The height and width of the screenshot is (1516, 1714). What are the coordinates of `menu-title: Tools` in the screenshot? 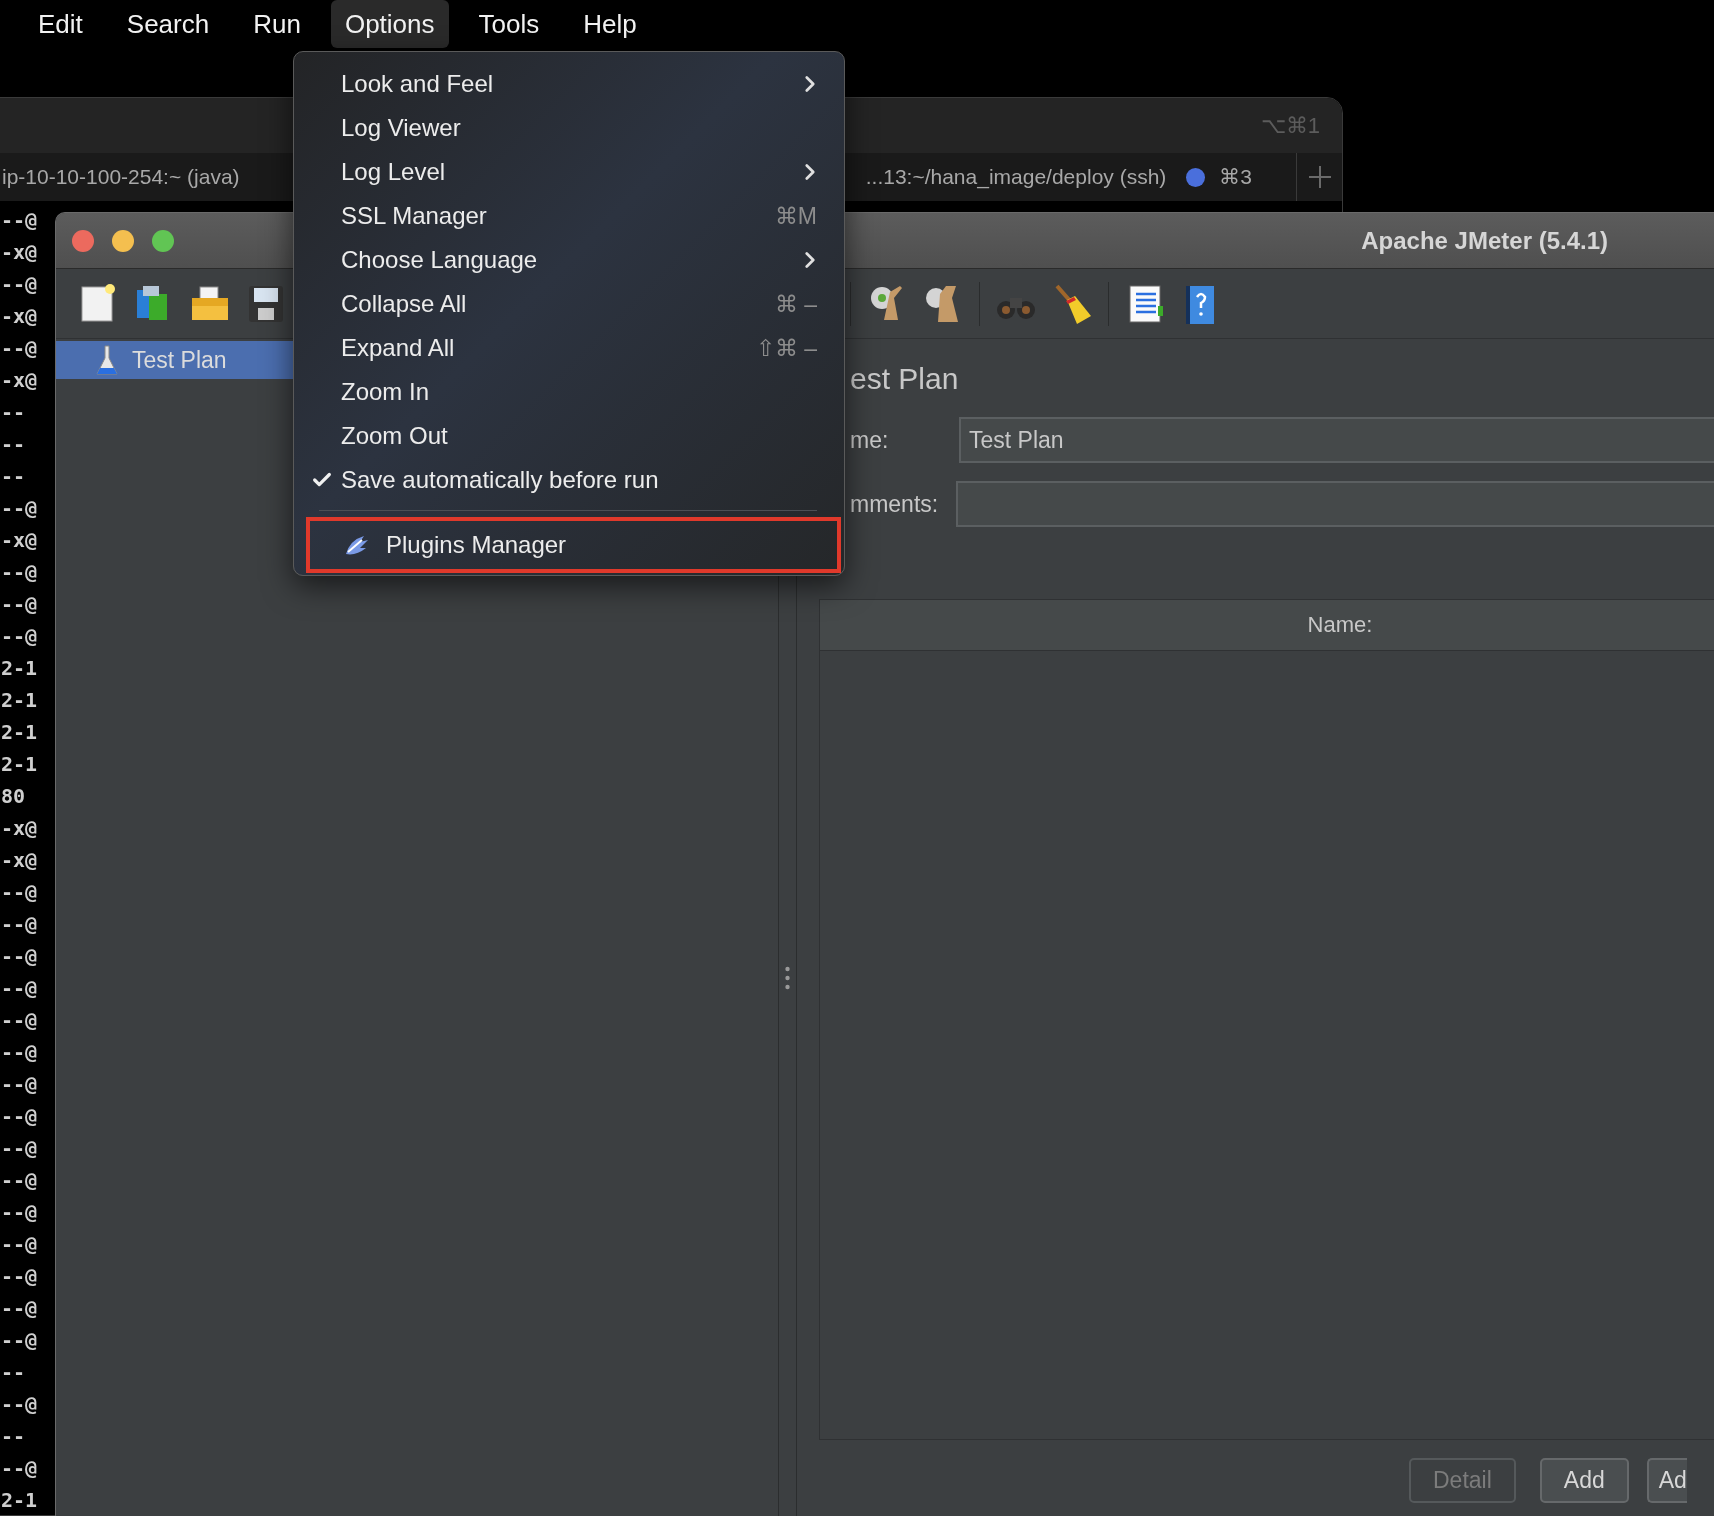 It's located at (509, 24).